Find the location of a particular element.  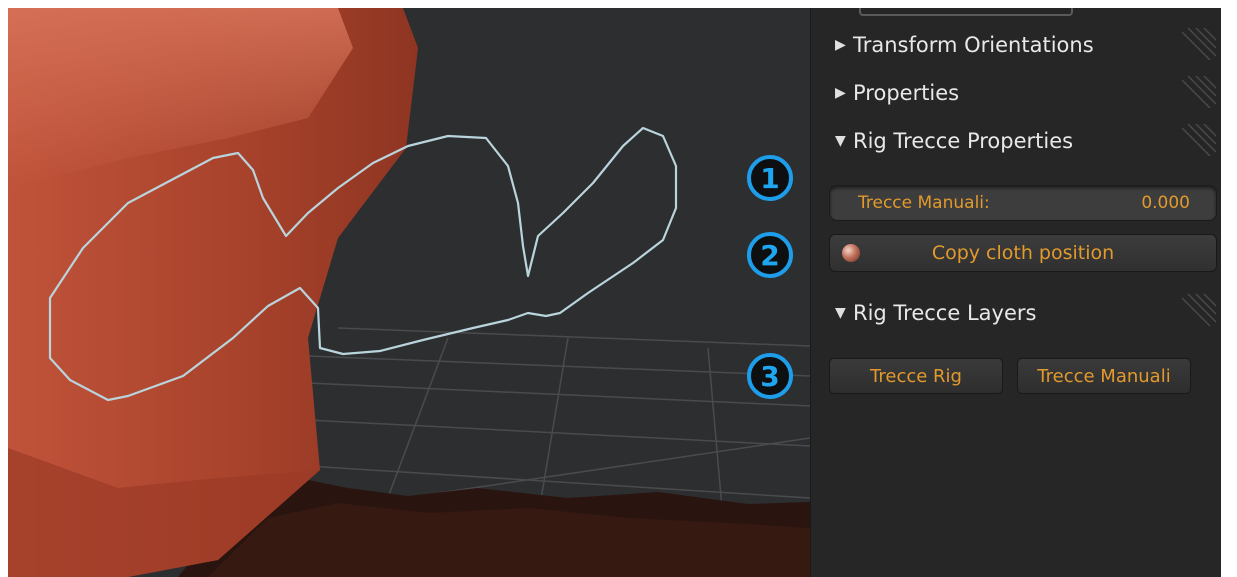

badge-number: 2 is located at coordinates (770, 255).